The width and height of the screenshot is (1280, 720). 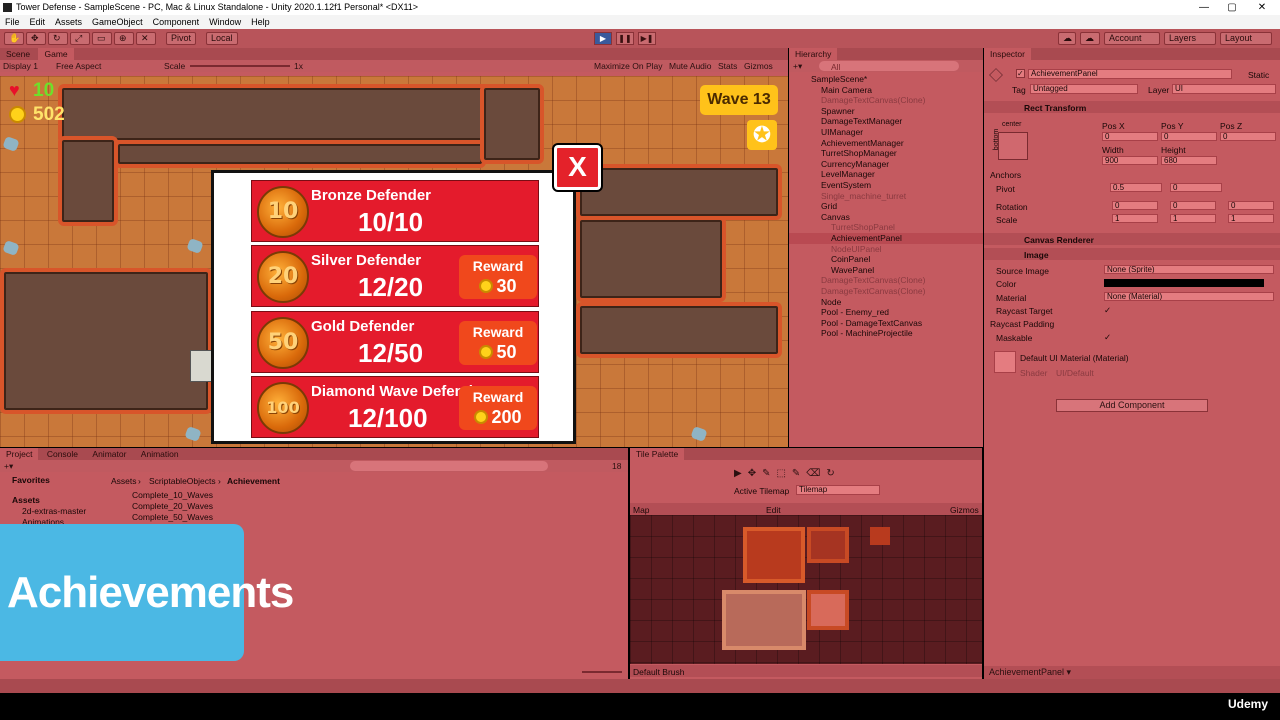 What do you see at coordinates (1204, 7) in the screenshot?
I see `minimize-button: —` at bounding box center [1204, 7].